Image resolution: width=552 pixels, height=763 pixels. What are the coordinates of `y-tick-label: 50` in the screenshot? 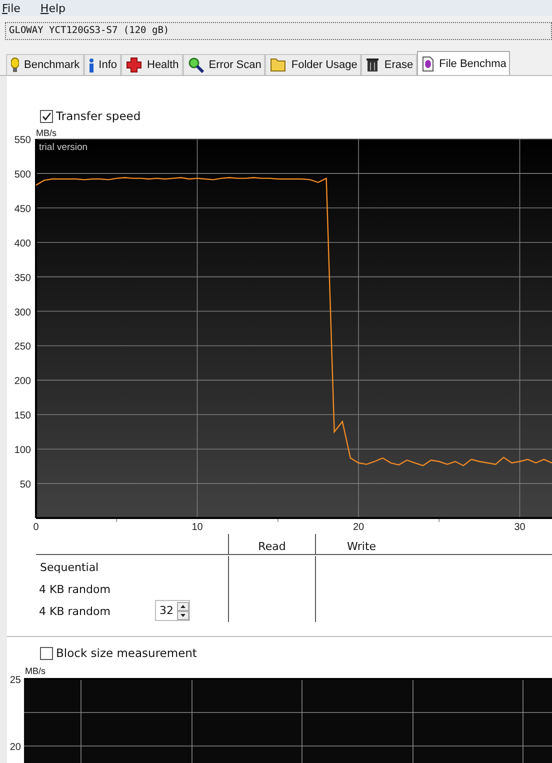 It's located at (25, 485).